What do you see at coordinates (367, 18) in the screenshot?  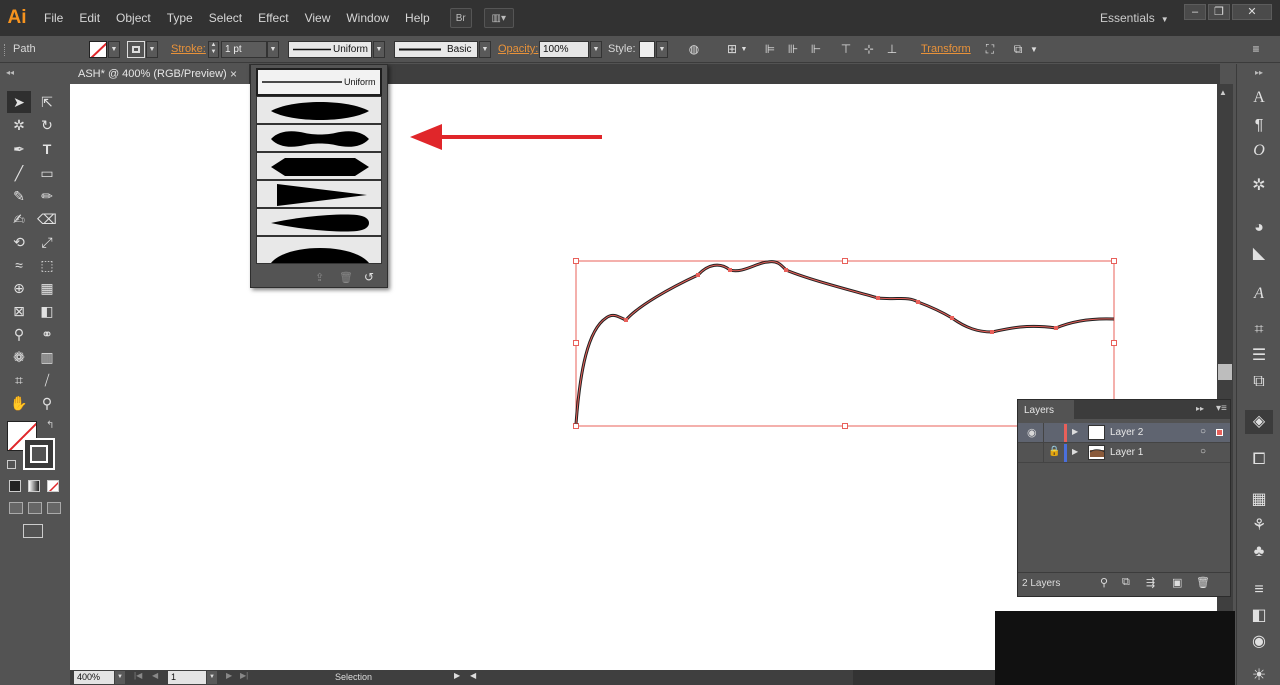 I see `menu-window: Window` at bounding box center [367, 18].